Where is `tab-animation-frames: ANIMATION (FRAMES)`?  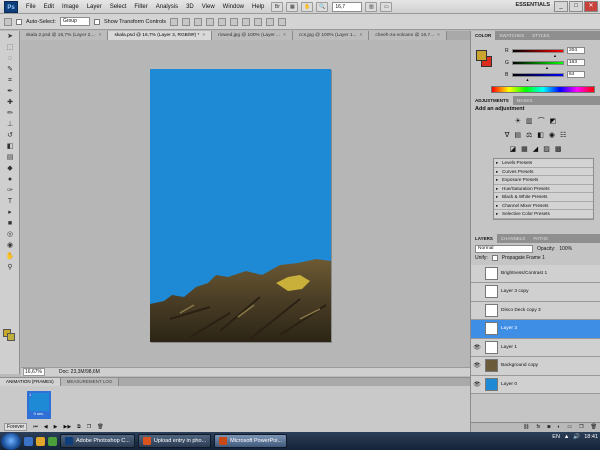 tab-animation-frames: ANIMATION (FRAMES) is located at coordinates (30, 382).